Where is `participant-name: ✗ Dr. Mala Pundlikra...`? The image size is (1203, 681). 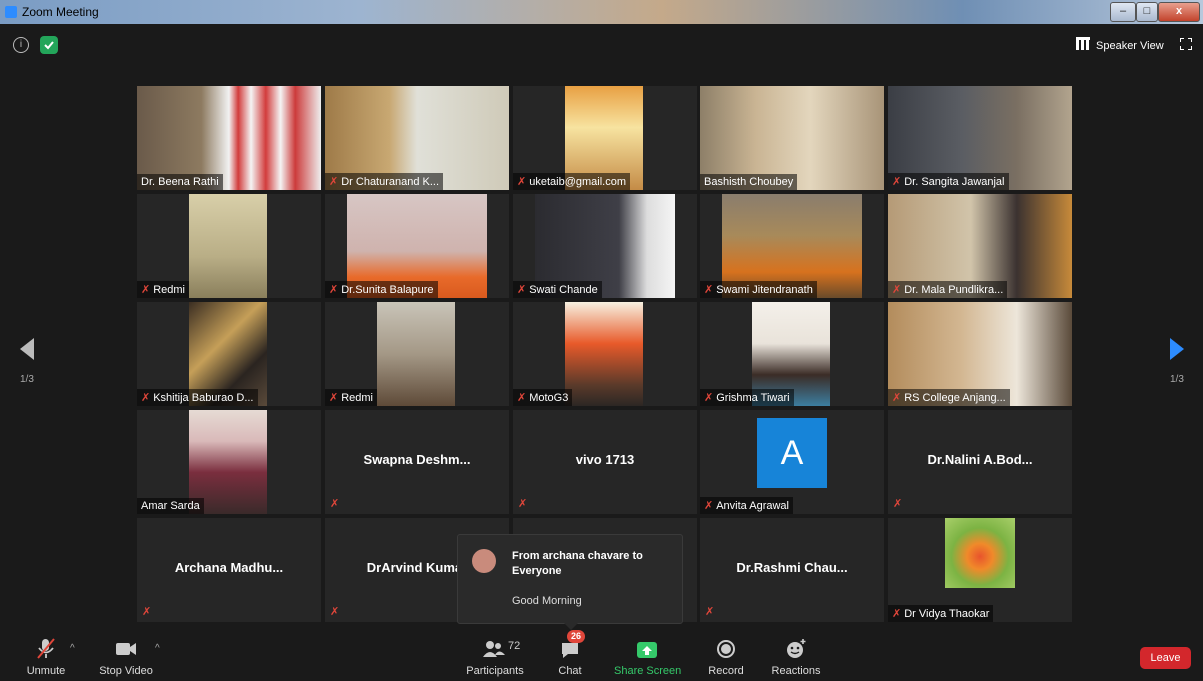 participant-name: ✗ Dr. Mala Pundlikra... is located at coordinates (948, 289).